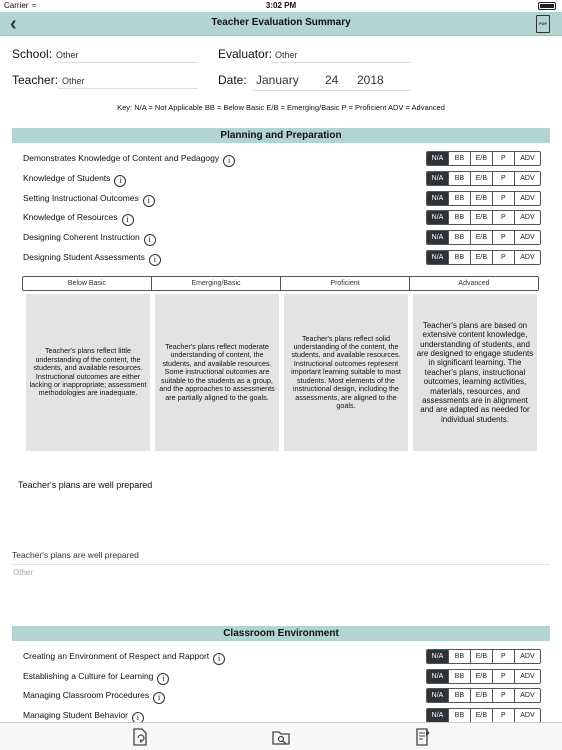 The height and width of the screenshot is (750, 562). What do you see at coordinates (474, 283) in the screenshot?
I see `rubric-tab-advanced: Advanced` at bounding box center [474, 283].